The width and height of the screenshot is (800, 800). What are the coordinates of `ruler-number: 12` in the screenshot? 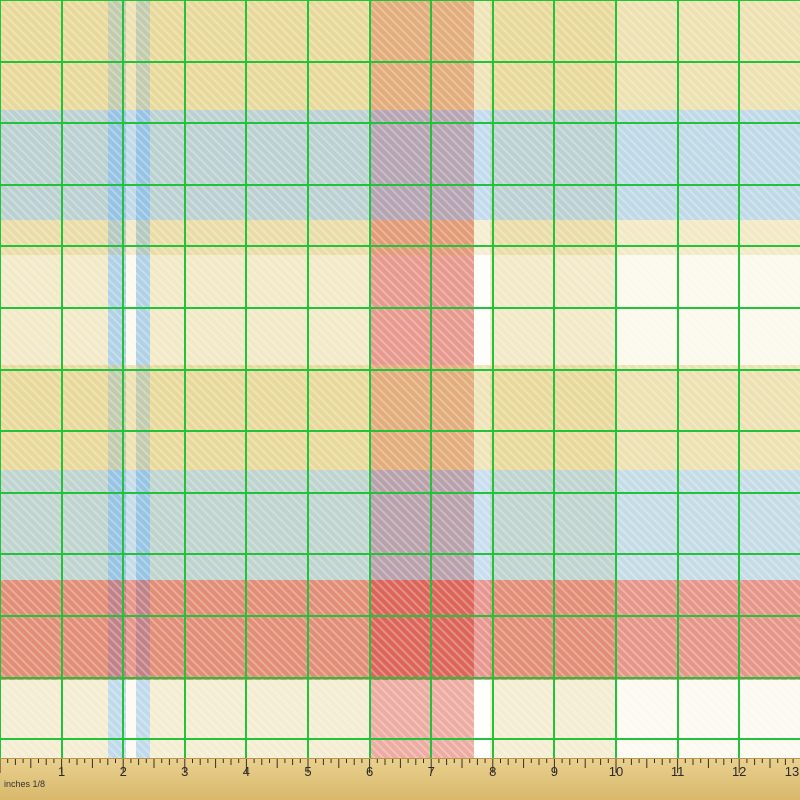 It's located at (739, 771).